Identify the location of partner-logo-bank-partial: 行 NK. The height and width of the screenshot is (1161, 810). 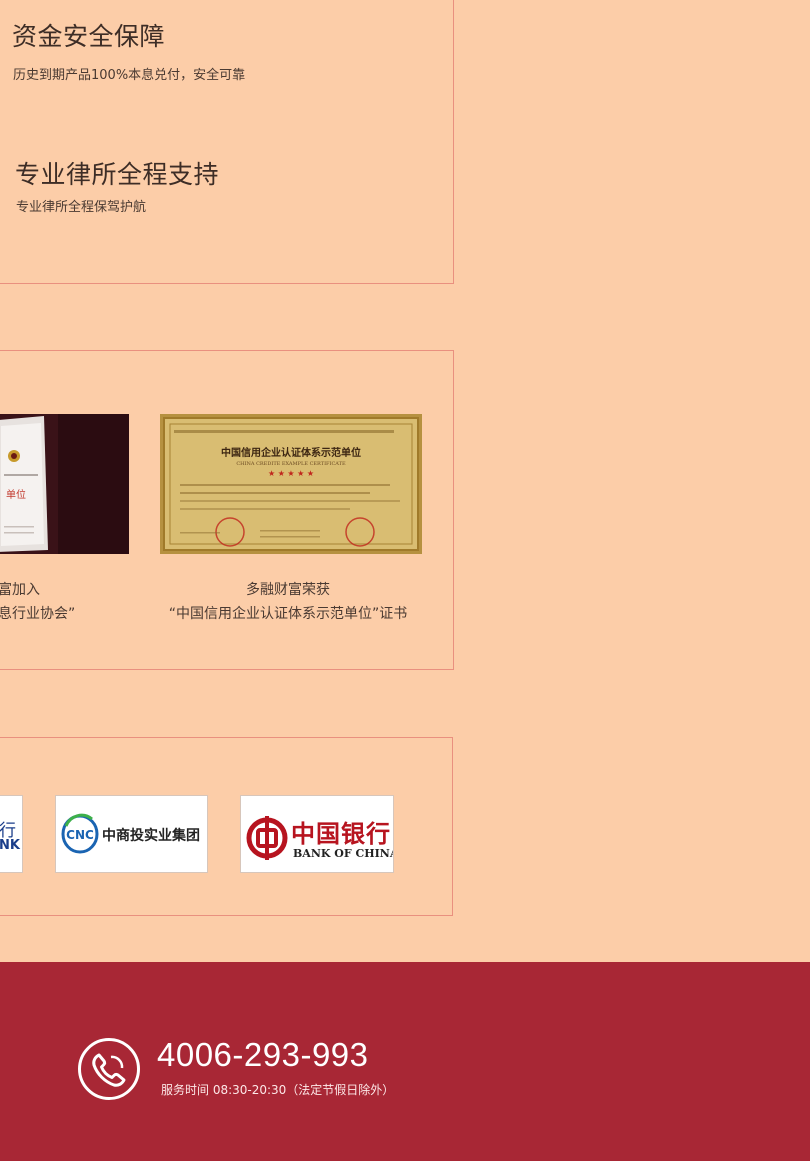
(11, 834).